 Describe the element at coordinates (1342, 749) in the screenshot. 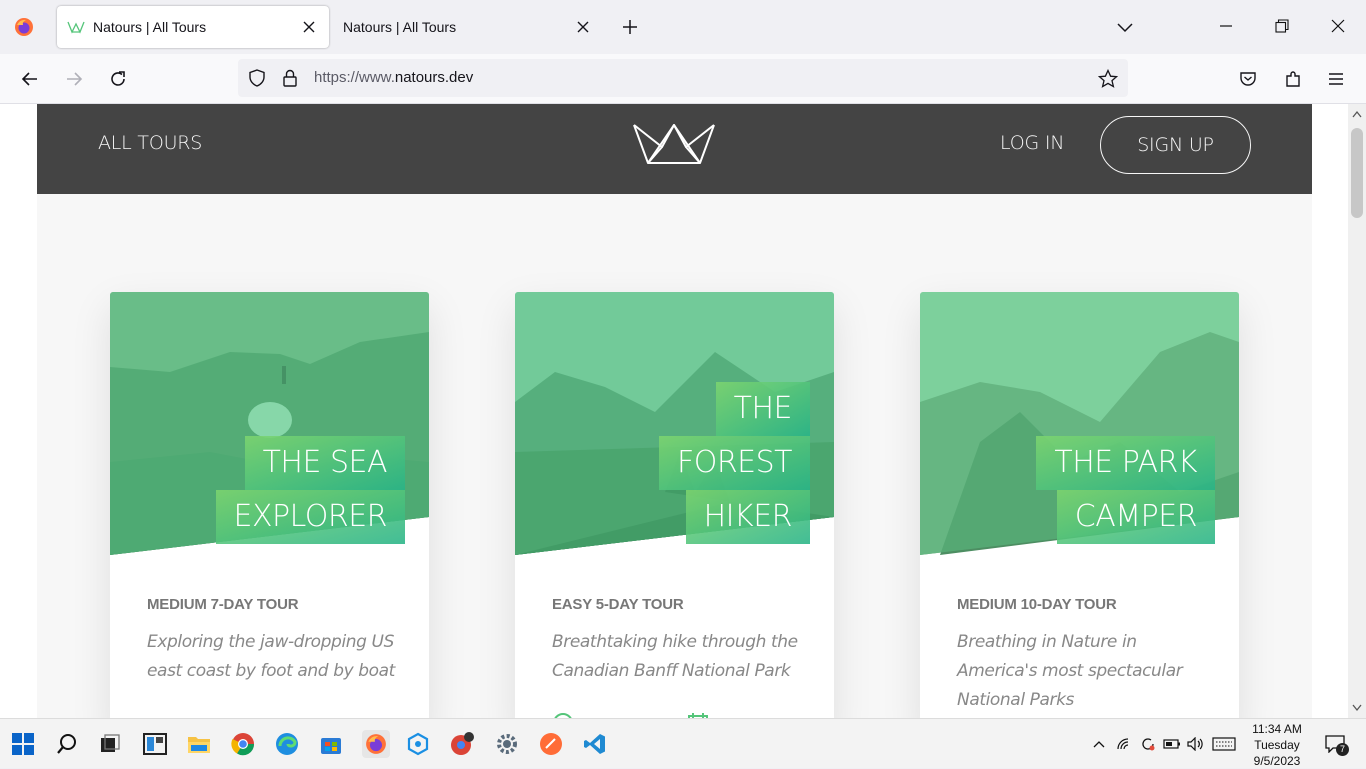

I see `notification-count-badge: 7` at that location.